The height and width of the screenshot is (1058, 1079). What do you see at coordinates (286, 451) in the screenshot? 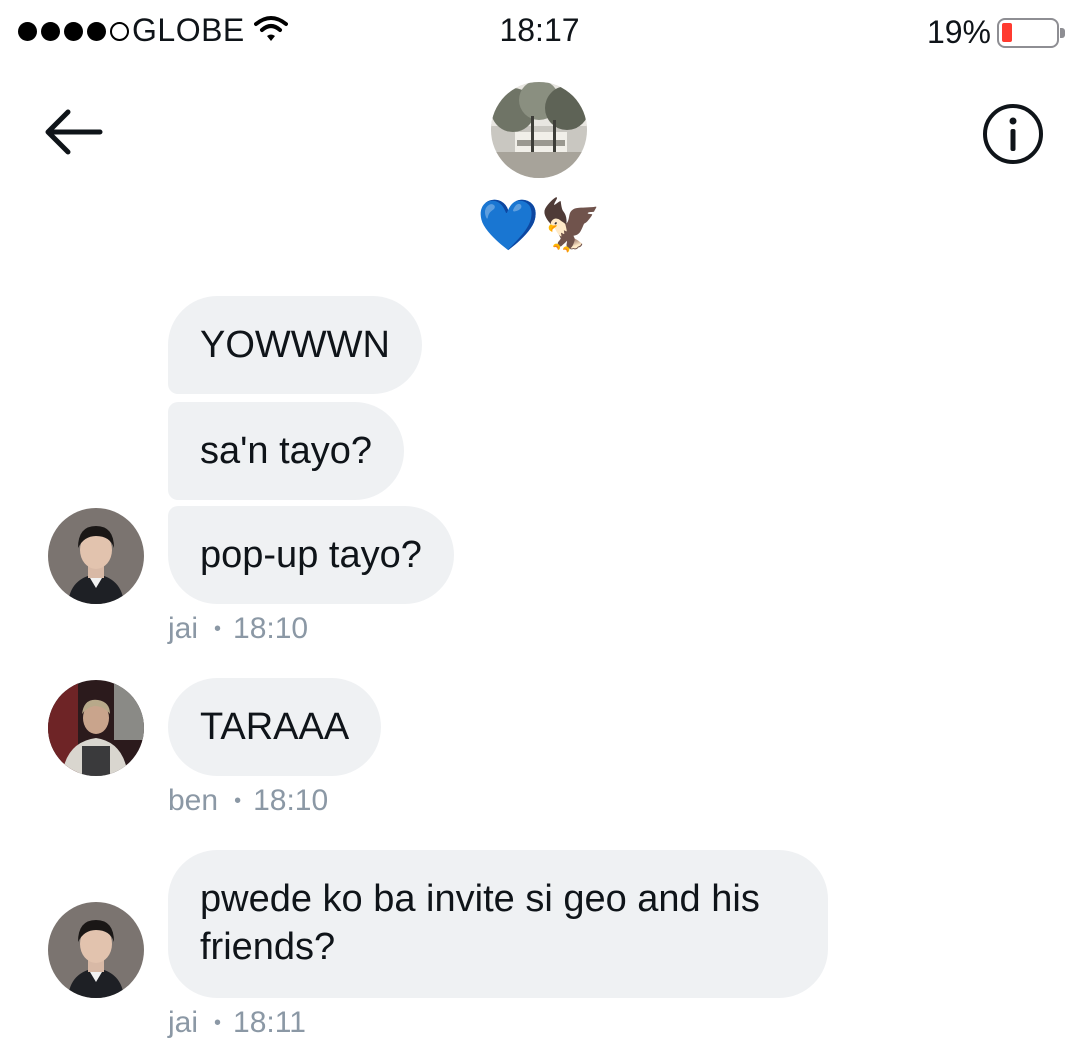
I see `message-bubble: sa'n tayo?` at bounding box center [286, 451].